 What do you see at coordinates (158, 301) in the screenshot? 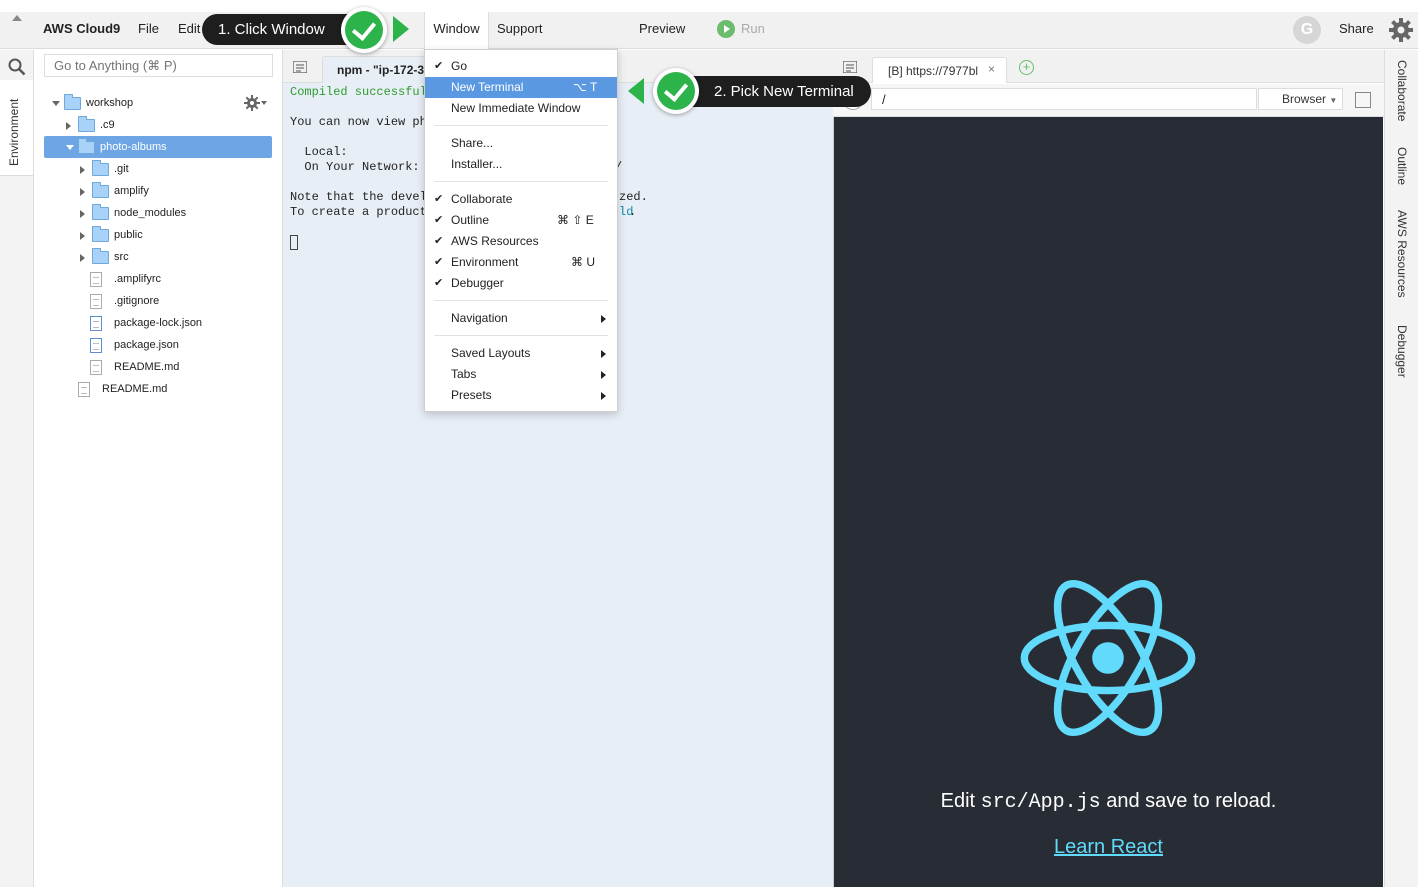
I see `tree-item-gitignore: .gitignore` at bounding box center [158, 301].